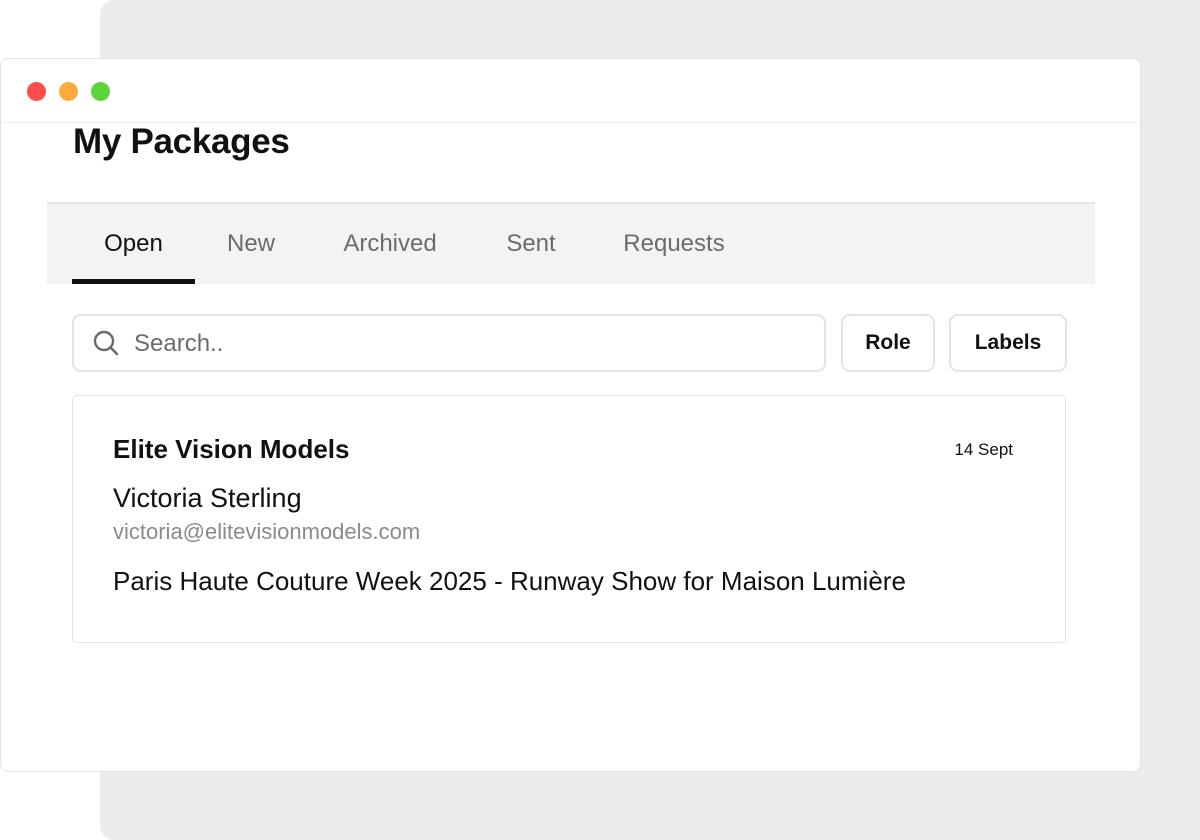 This screenshot has width=1200, height=840. Describe the element at coordinates (181, 141) in the screenshot. I see `page-title: My Packages` at that location.